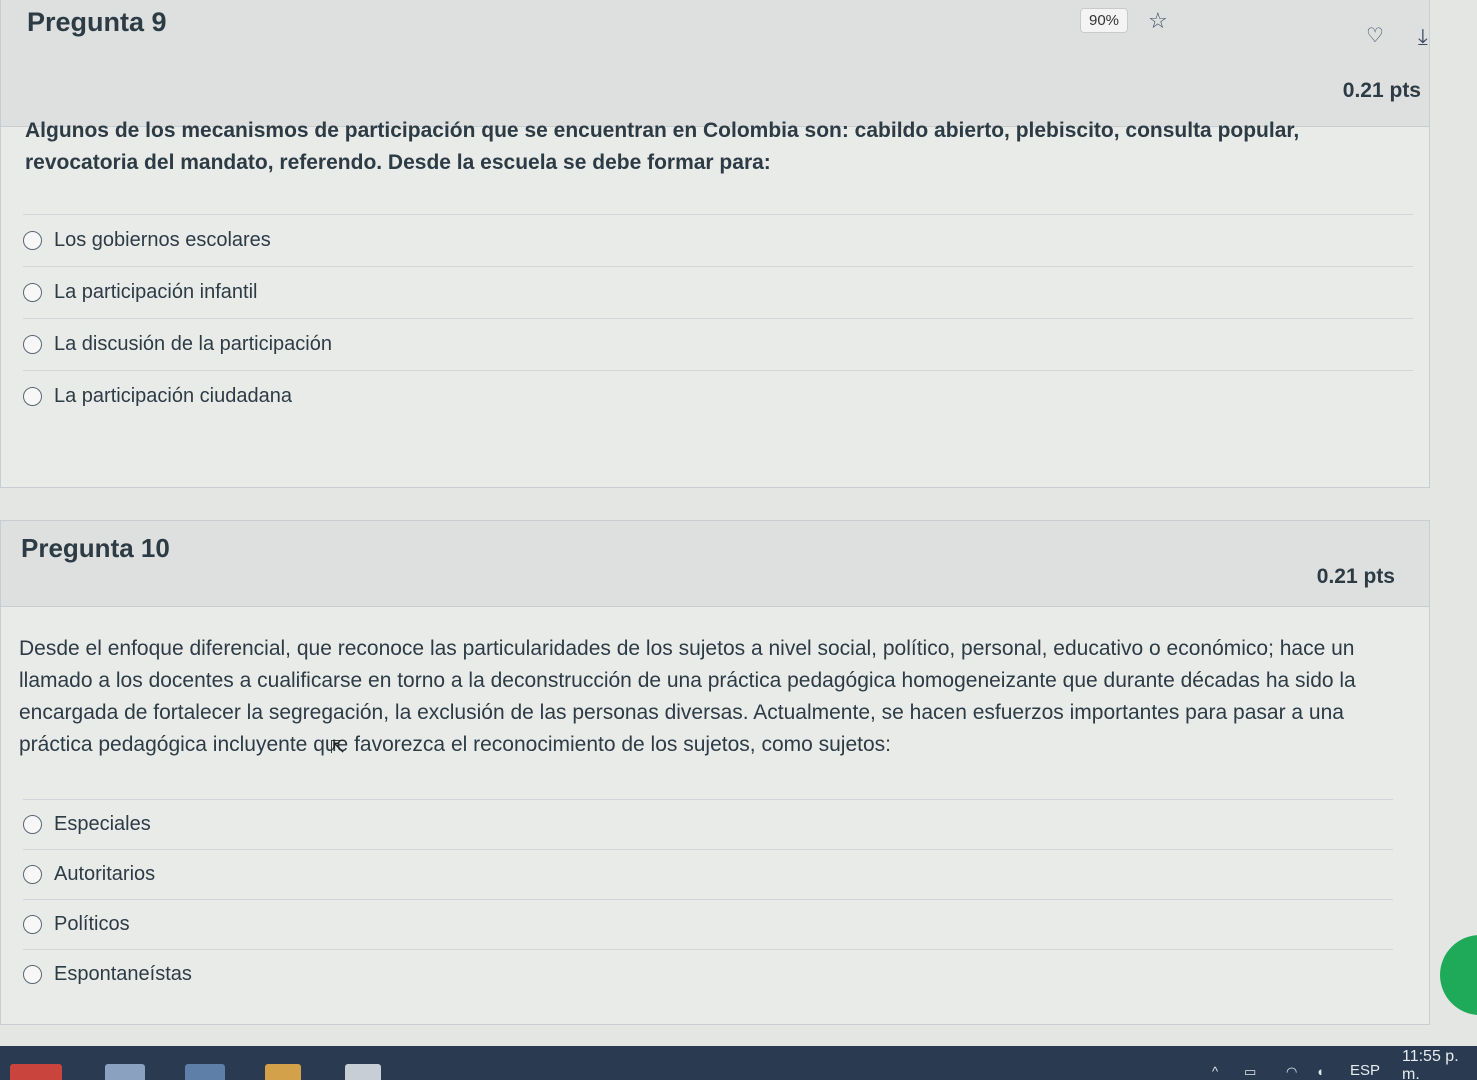  What do you see at coordinates (123, 974) in the screenshot?
I see `answer-label: Espontaneístas` at bounding box center [123, 974].